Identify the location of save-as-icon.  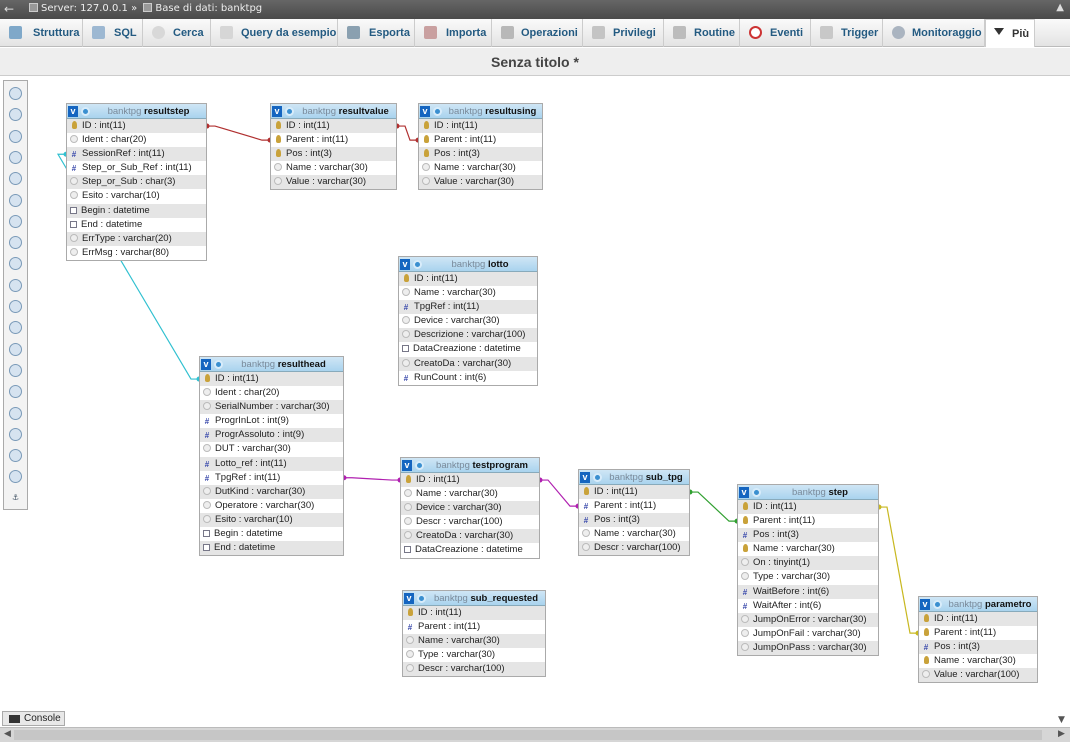
(15, 200).